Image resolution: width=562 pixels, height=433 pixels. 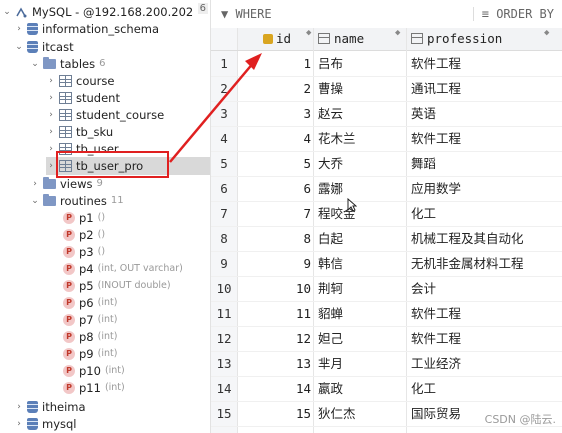 I want to click on cell-name: 白起, so click(x=330, y=238).